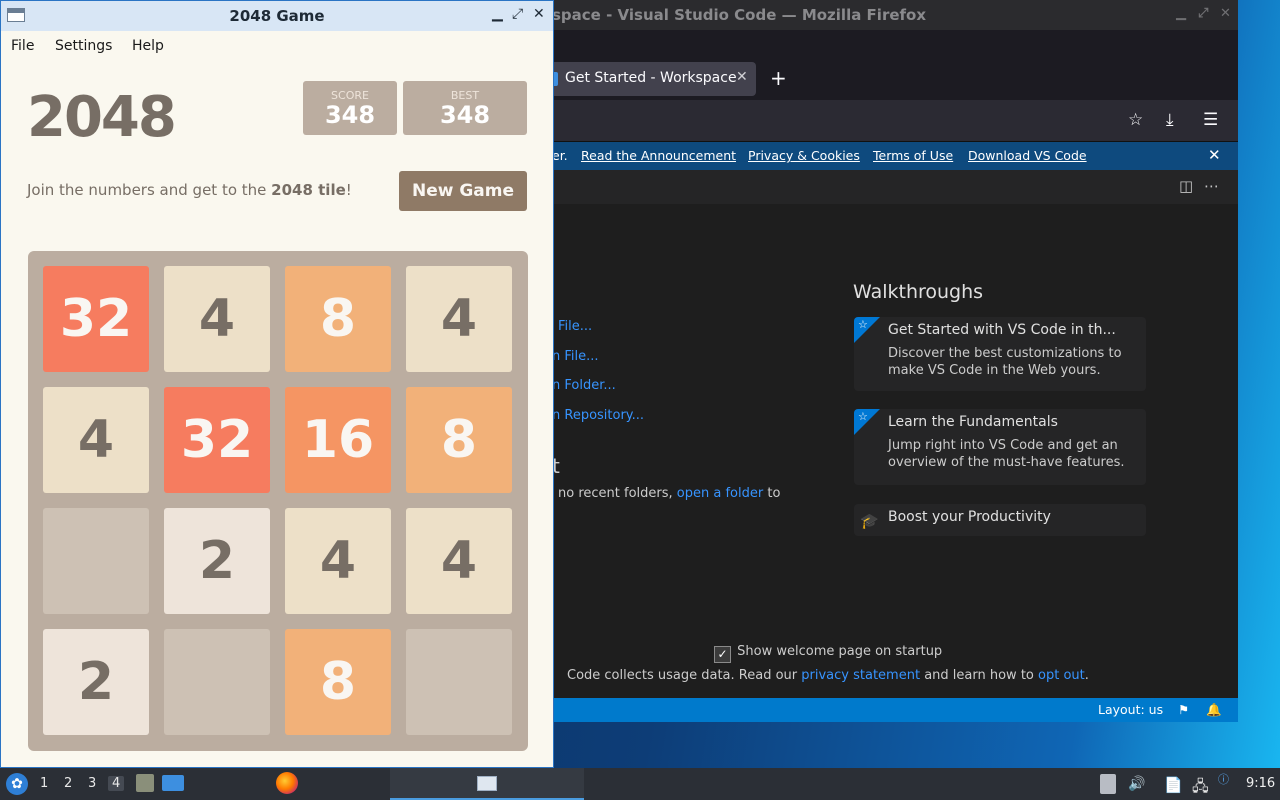  Describe the element at coordinates (658, 155) in the screenshot. I see `announcement-link: Read the Announcement` at that location.